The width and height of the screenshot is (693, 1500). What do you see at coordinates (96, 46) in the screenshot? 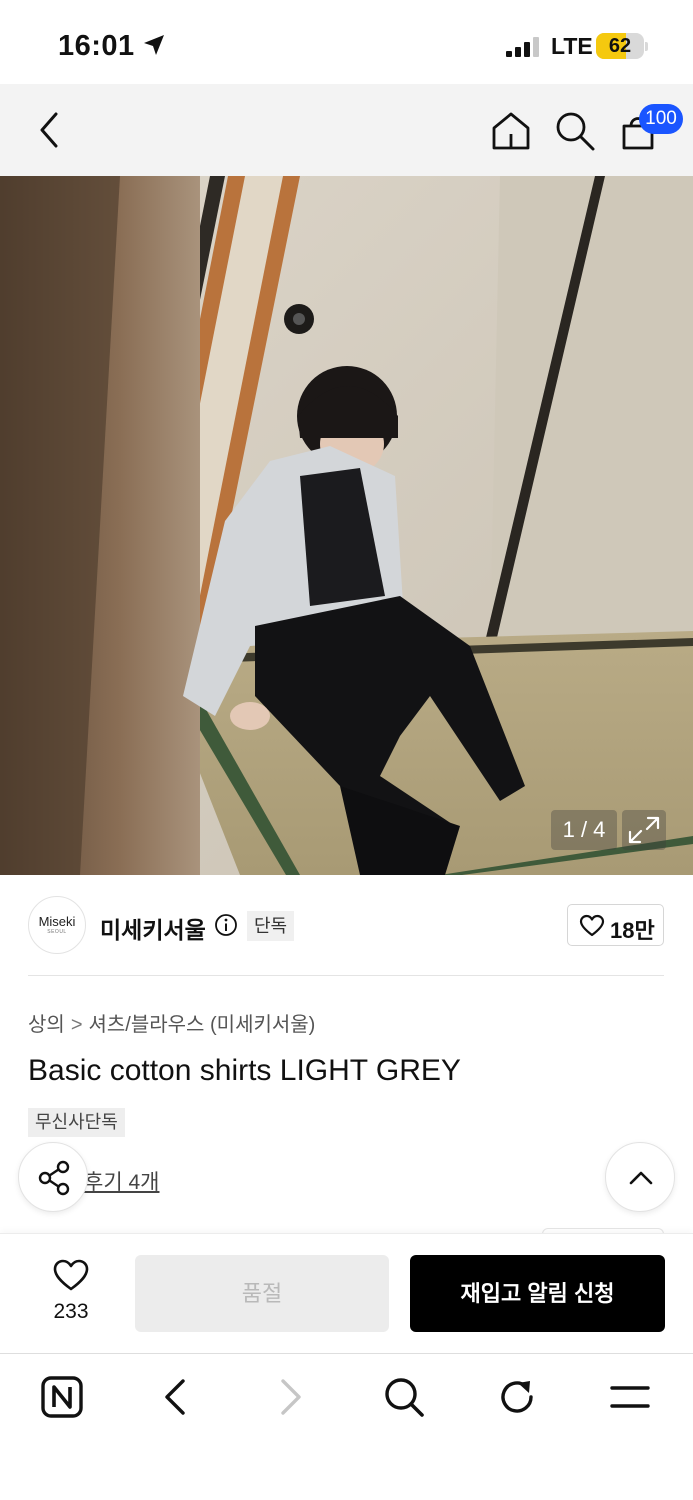
I see `status-time: 16:01` at bounding box center [96, 46].